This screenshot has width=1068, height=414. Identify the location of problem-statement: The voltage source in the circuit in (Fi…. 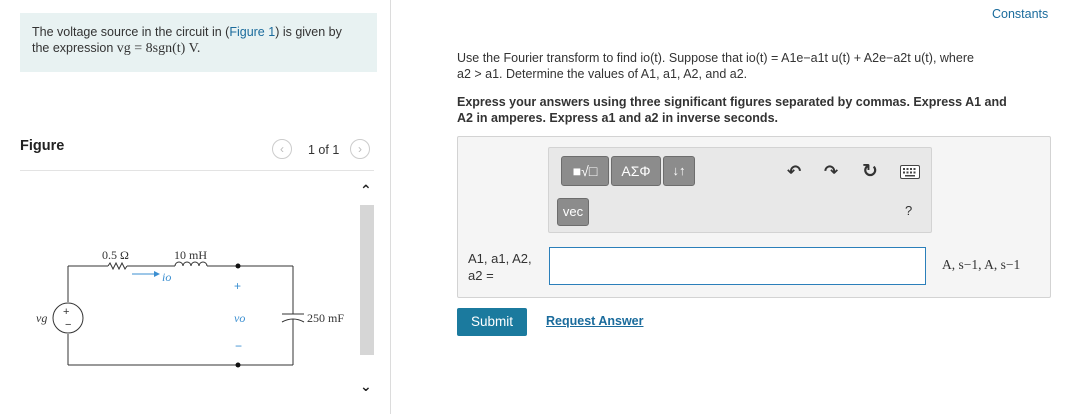
(198, 42).